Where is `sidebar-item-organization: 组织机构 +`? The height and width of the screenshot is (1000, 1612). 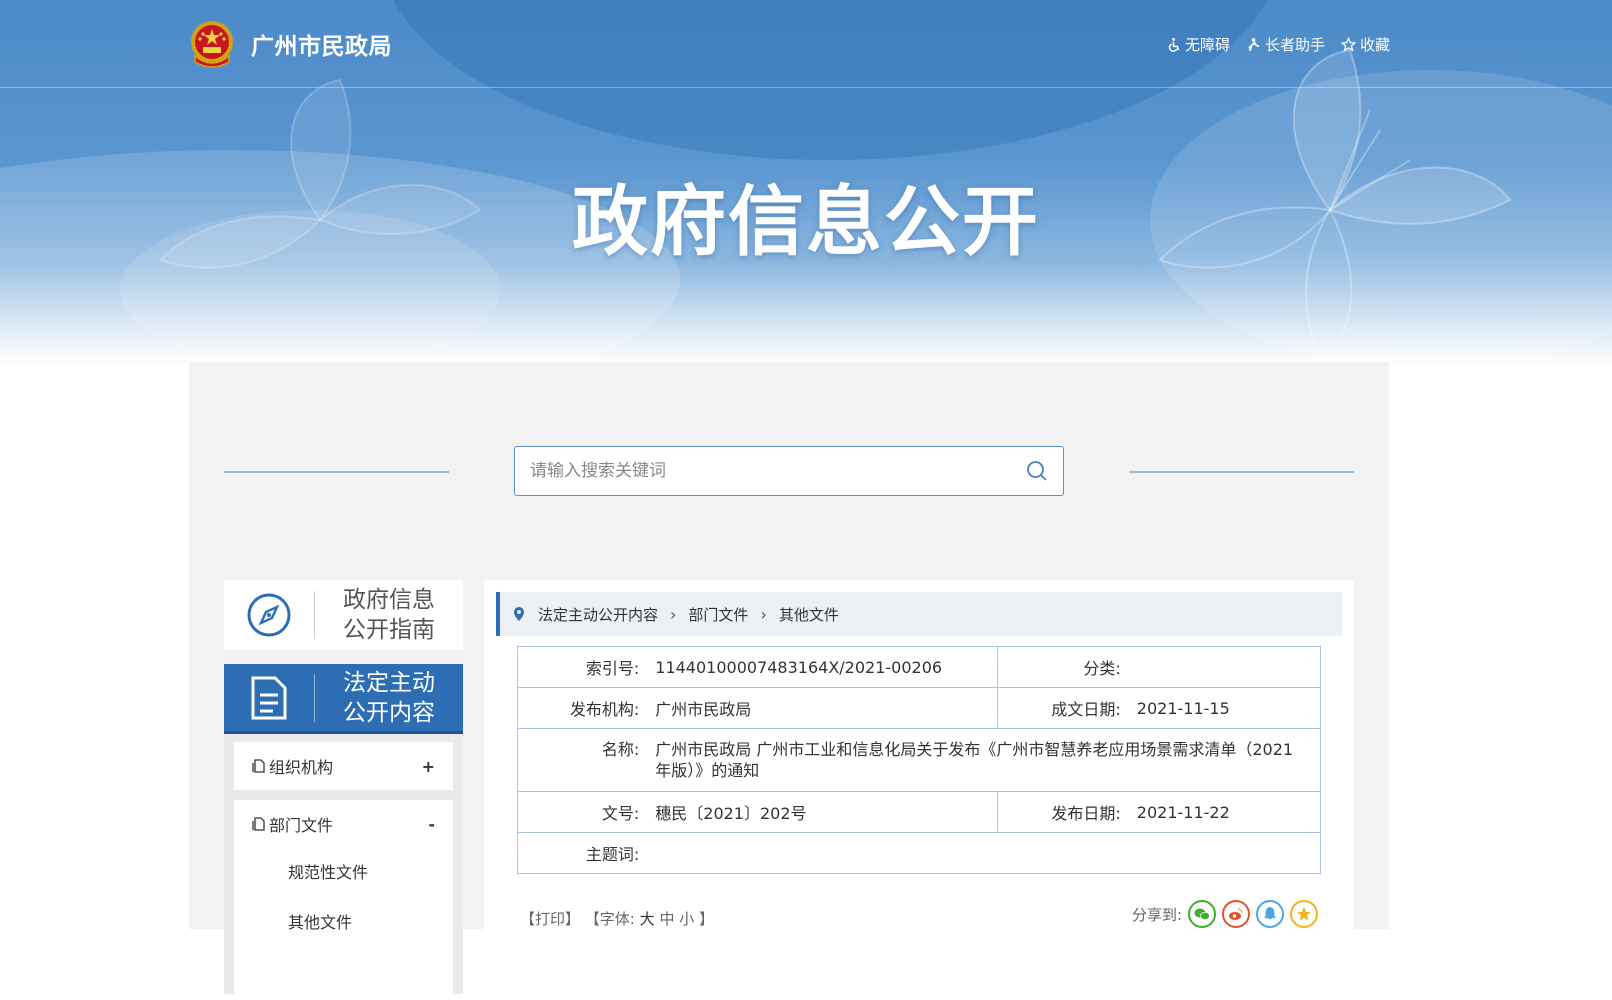
sidebar-item-organization: 组织机构 + is located at coordinates (343, 766).